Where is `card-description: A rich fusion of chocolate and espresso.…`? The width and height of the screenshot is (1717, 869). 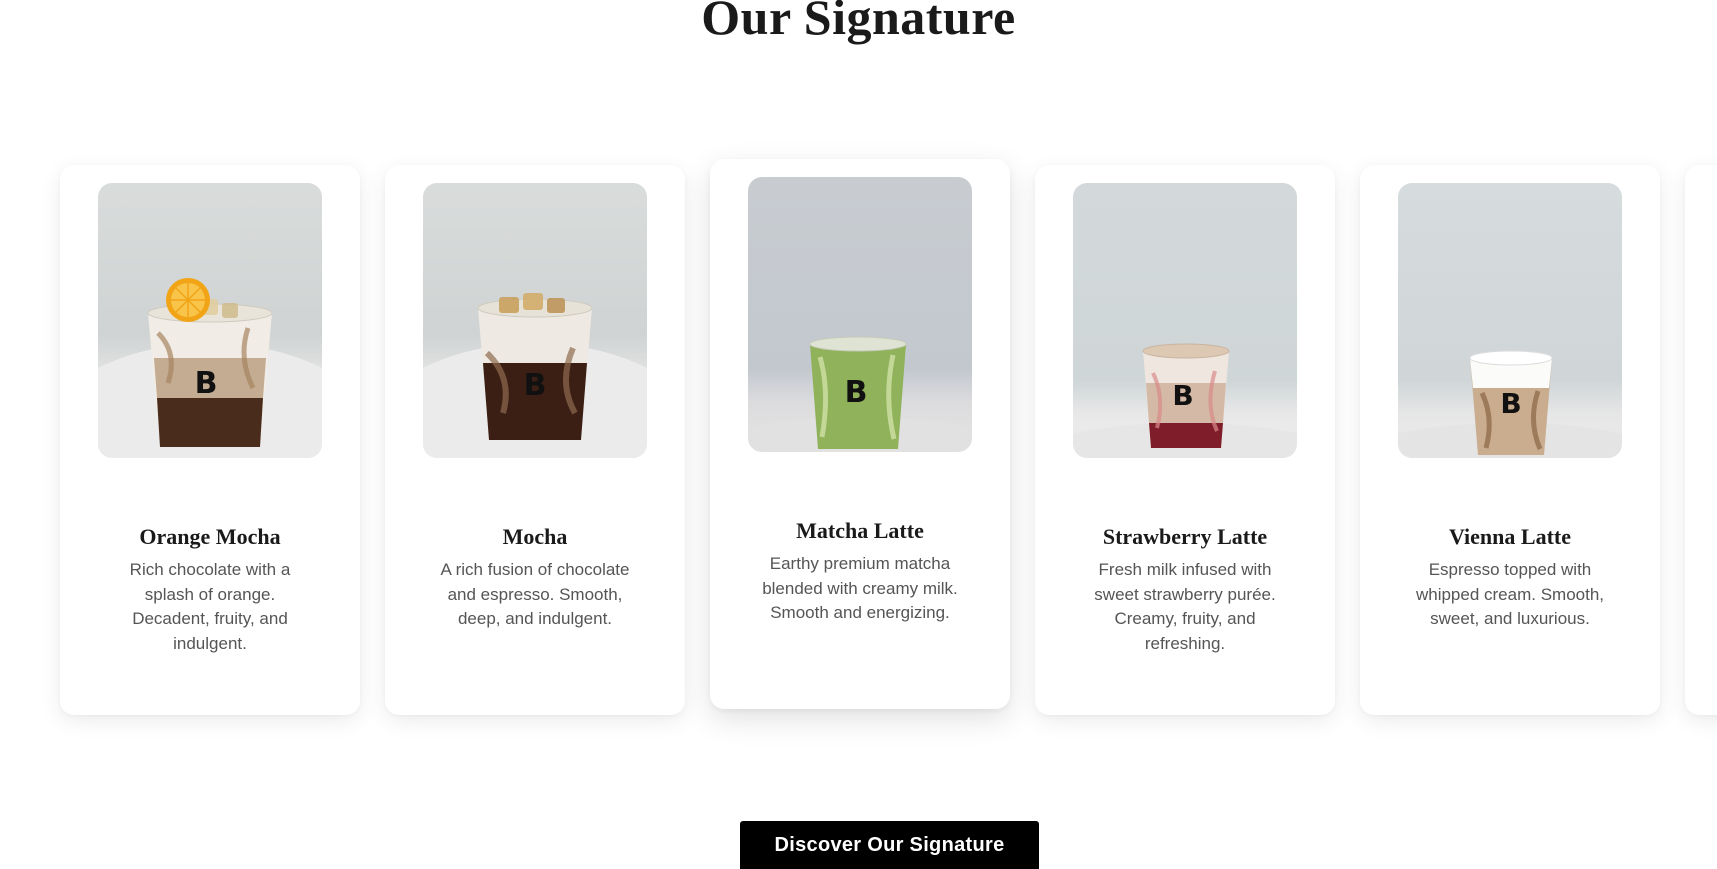 card-description: A rich fusion of chocolate and espresso.… is located at coordinates (535, 594).